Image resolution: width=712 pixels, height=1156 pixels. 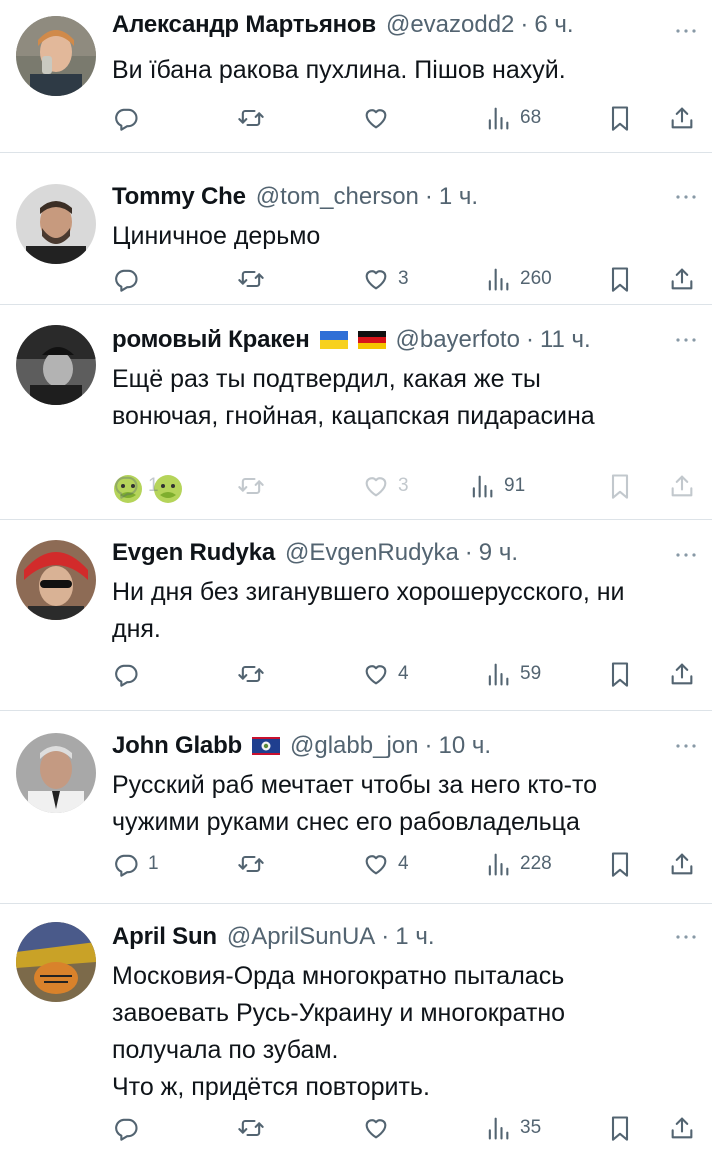 I want to click on views-bar: 91, so click(x=405, y=486).